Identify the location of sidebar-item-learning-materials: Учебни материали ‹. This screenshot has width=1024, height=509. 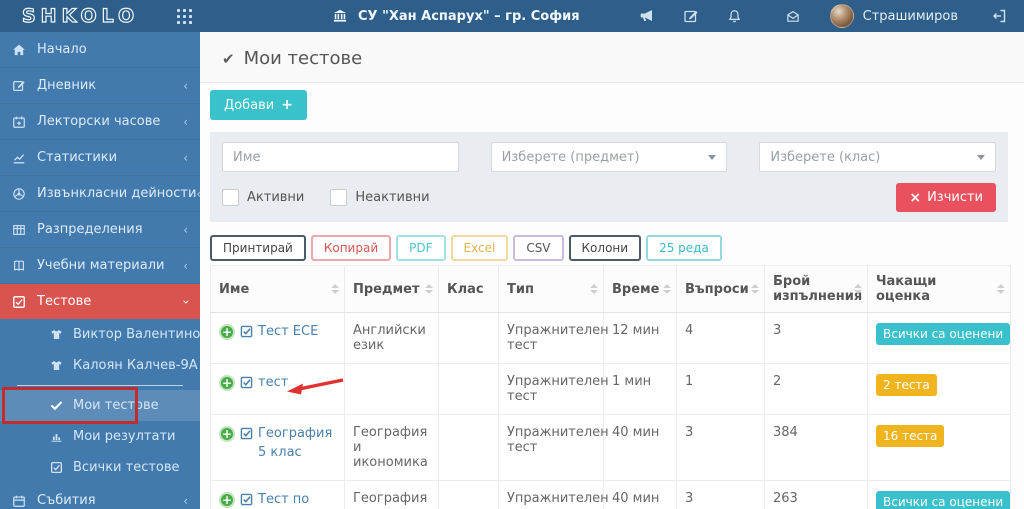
(100, 266).